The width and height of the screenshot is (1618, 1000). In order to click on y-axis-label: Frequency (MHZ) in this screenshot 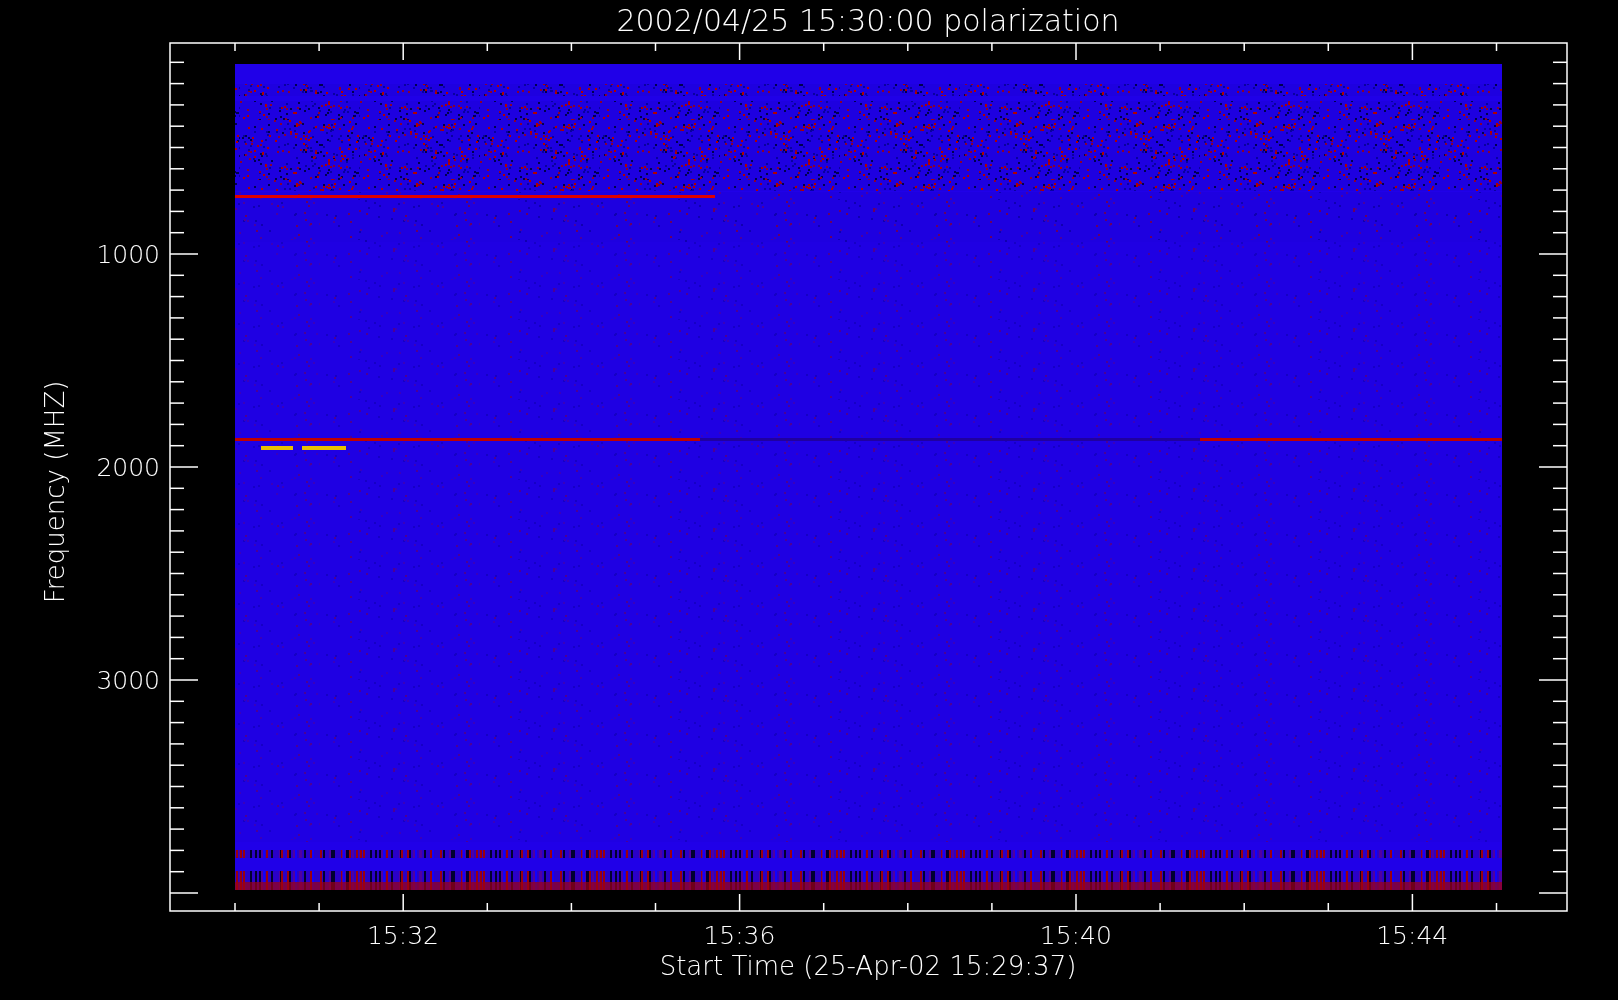, I will do `click(55, 492)`.